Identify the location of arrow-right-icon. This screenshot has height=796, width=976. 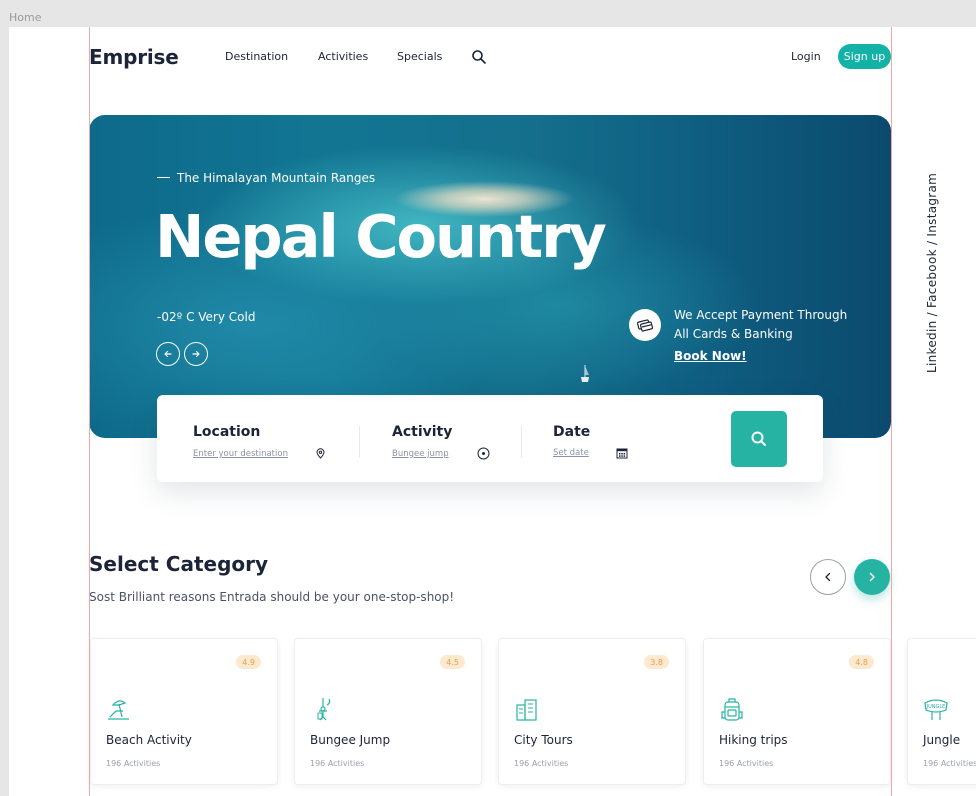
(196, 354).